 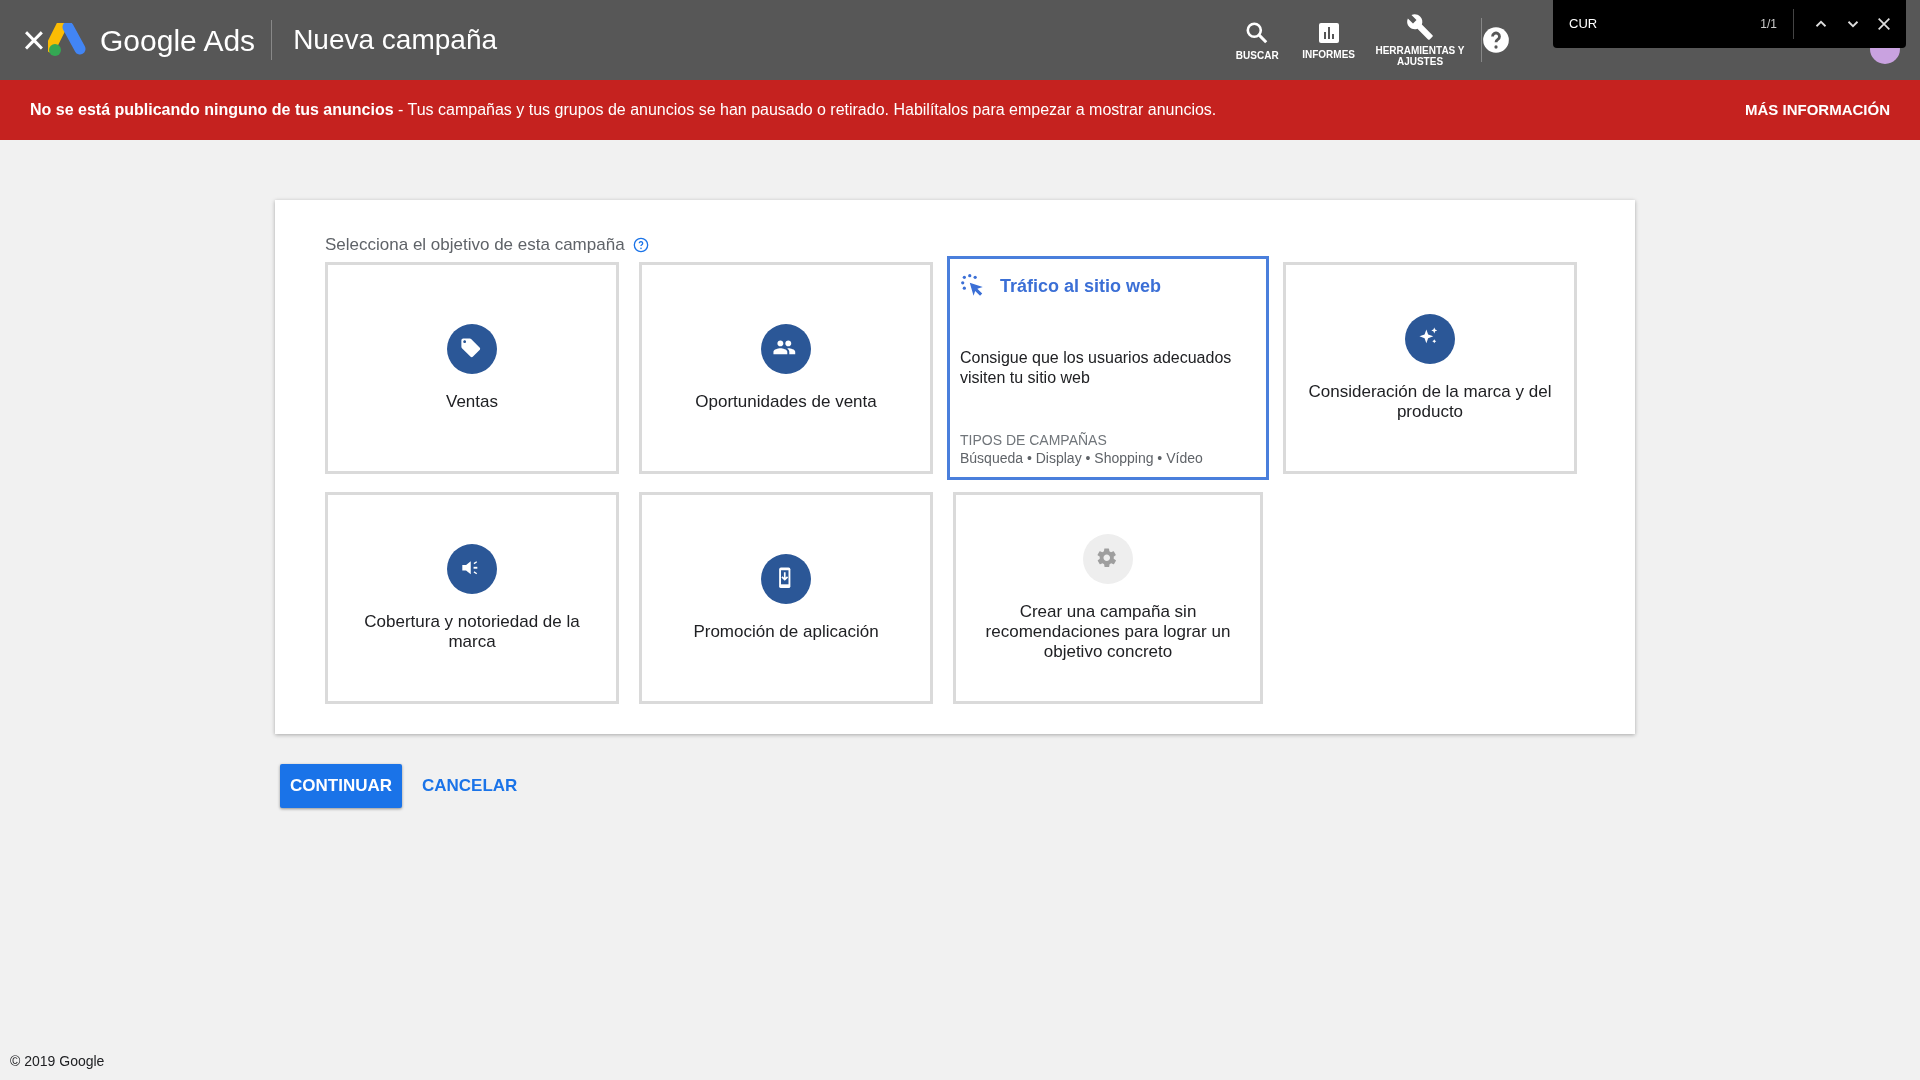 I want to click on objective-card: Crear una campaña sin recomendaciones para lograr un objetivo concreto, so click(x=1108, y=597).